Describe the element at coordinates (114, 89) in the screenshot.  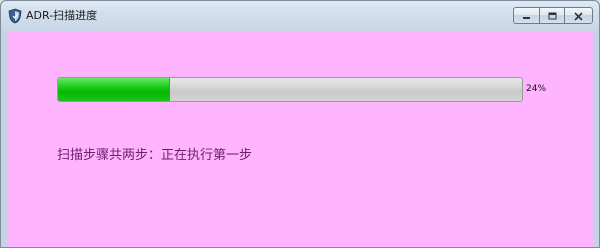
I see `progress-fill` at that location.